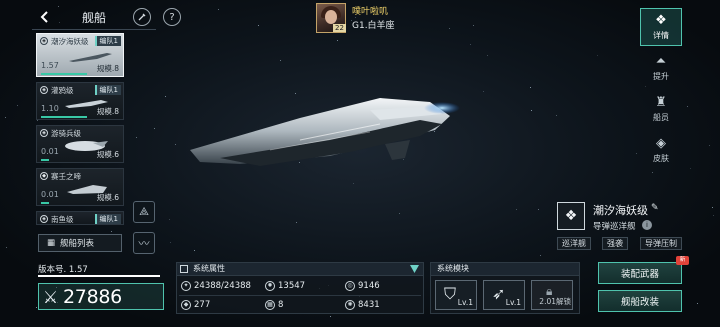 Image resolution: width=720 pixels, height=327 pixels. What do you see at coordinates (144, 243) in the screenshot?
I see `wave-button: 〰` at bounding box center [144, 243].